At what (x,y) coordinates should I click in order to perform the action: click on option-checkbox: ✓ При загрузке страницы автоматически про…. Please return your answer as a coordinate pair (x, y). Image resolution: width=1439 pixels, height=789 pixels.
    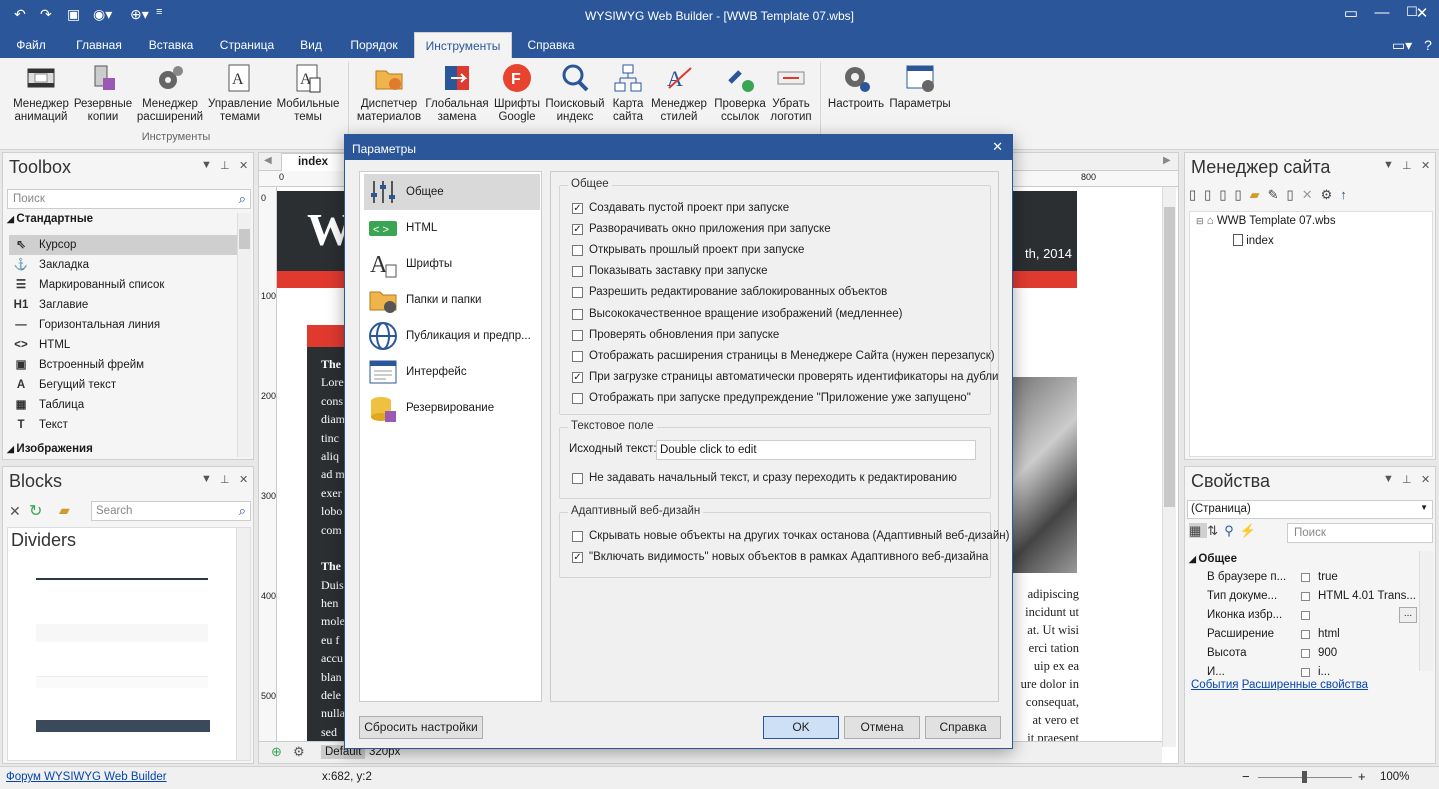
    Looking at the image, I should click on (785, 377).